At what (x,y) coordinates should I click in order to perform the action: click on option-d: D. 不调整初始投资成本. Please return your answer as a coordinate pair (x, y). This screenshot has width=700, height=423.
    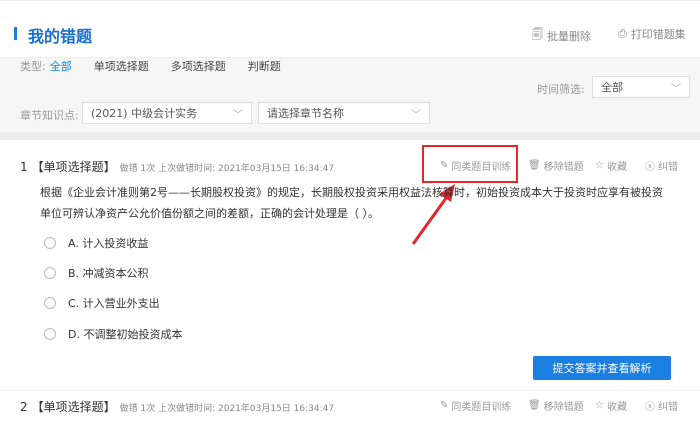
    Looking at the image, I should click on (113, 334).